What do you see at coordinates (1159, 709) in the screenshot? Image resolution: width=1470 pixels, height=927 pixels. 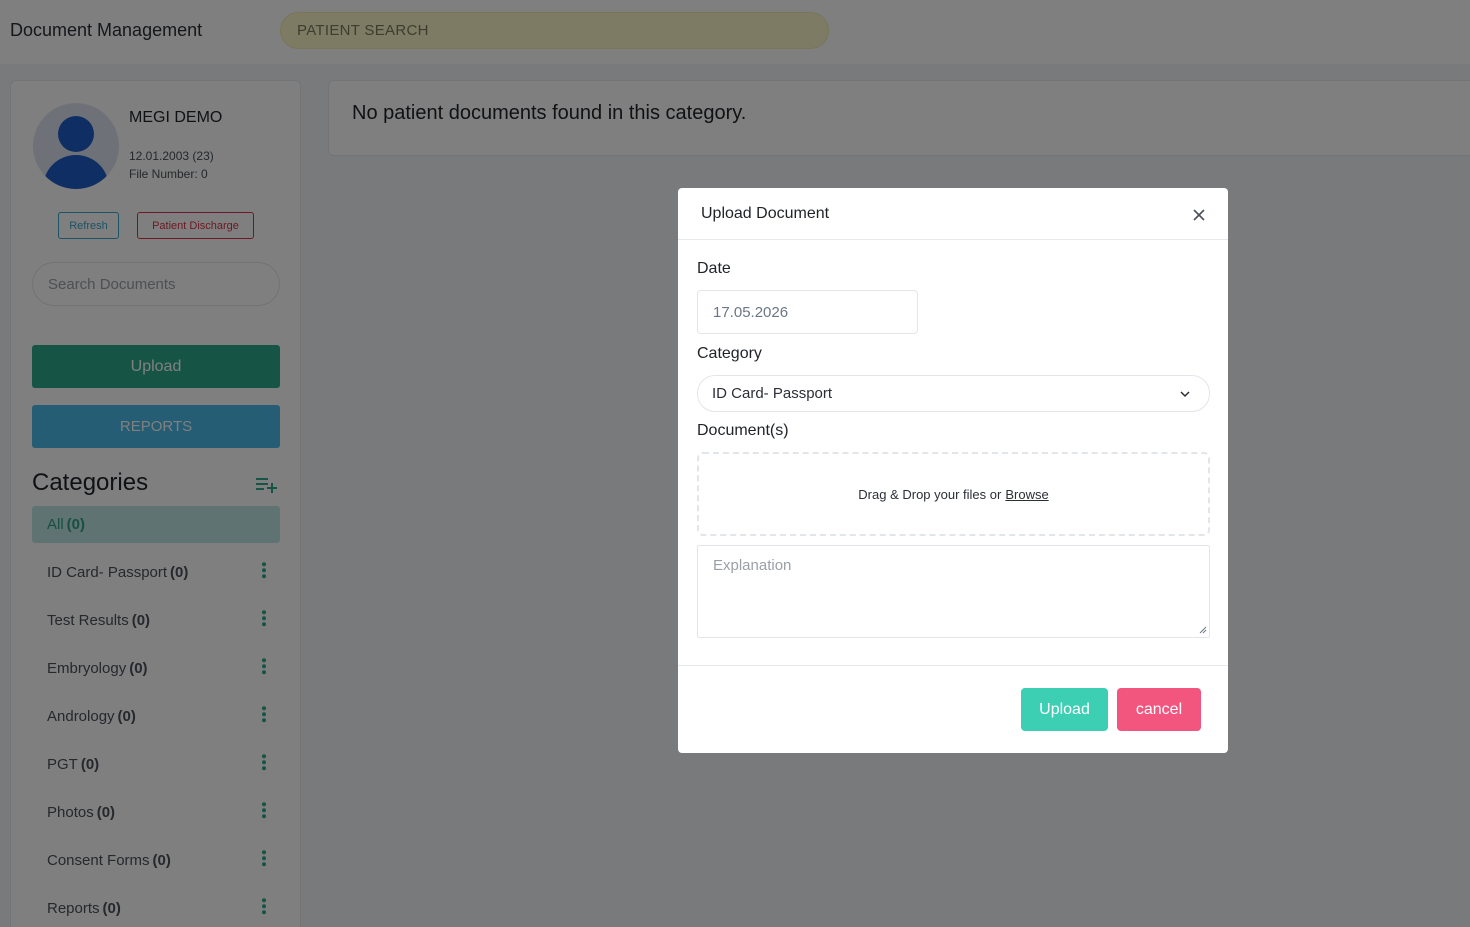 I see `cancel-button: cancel` at bounding box center [1159, 709].